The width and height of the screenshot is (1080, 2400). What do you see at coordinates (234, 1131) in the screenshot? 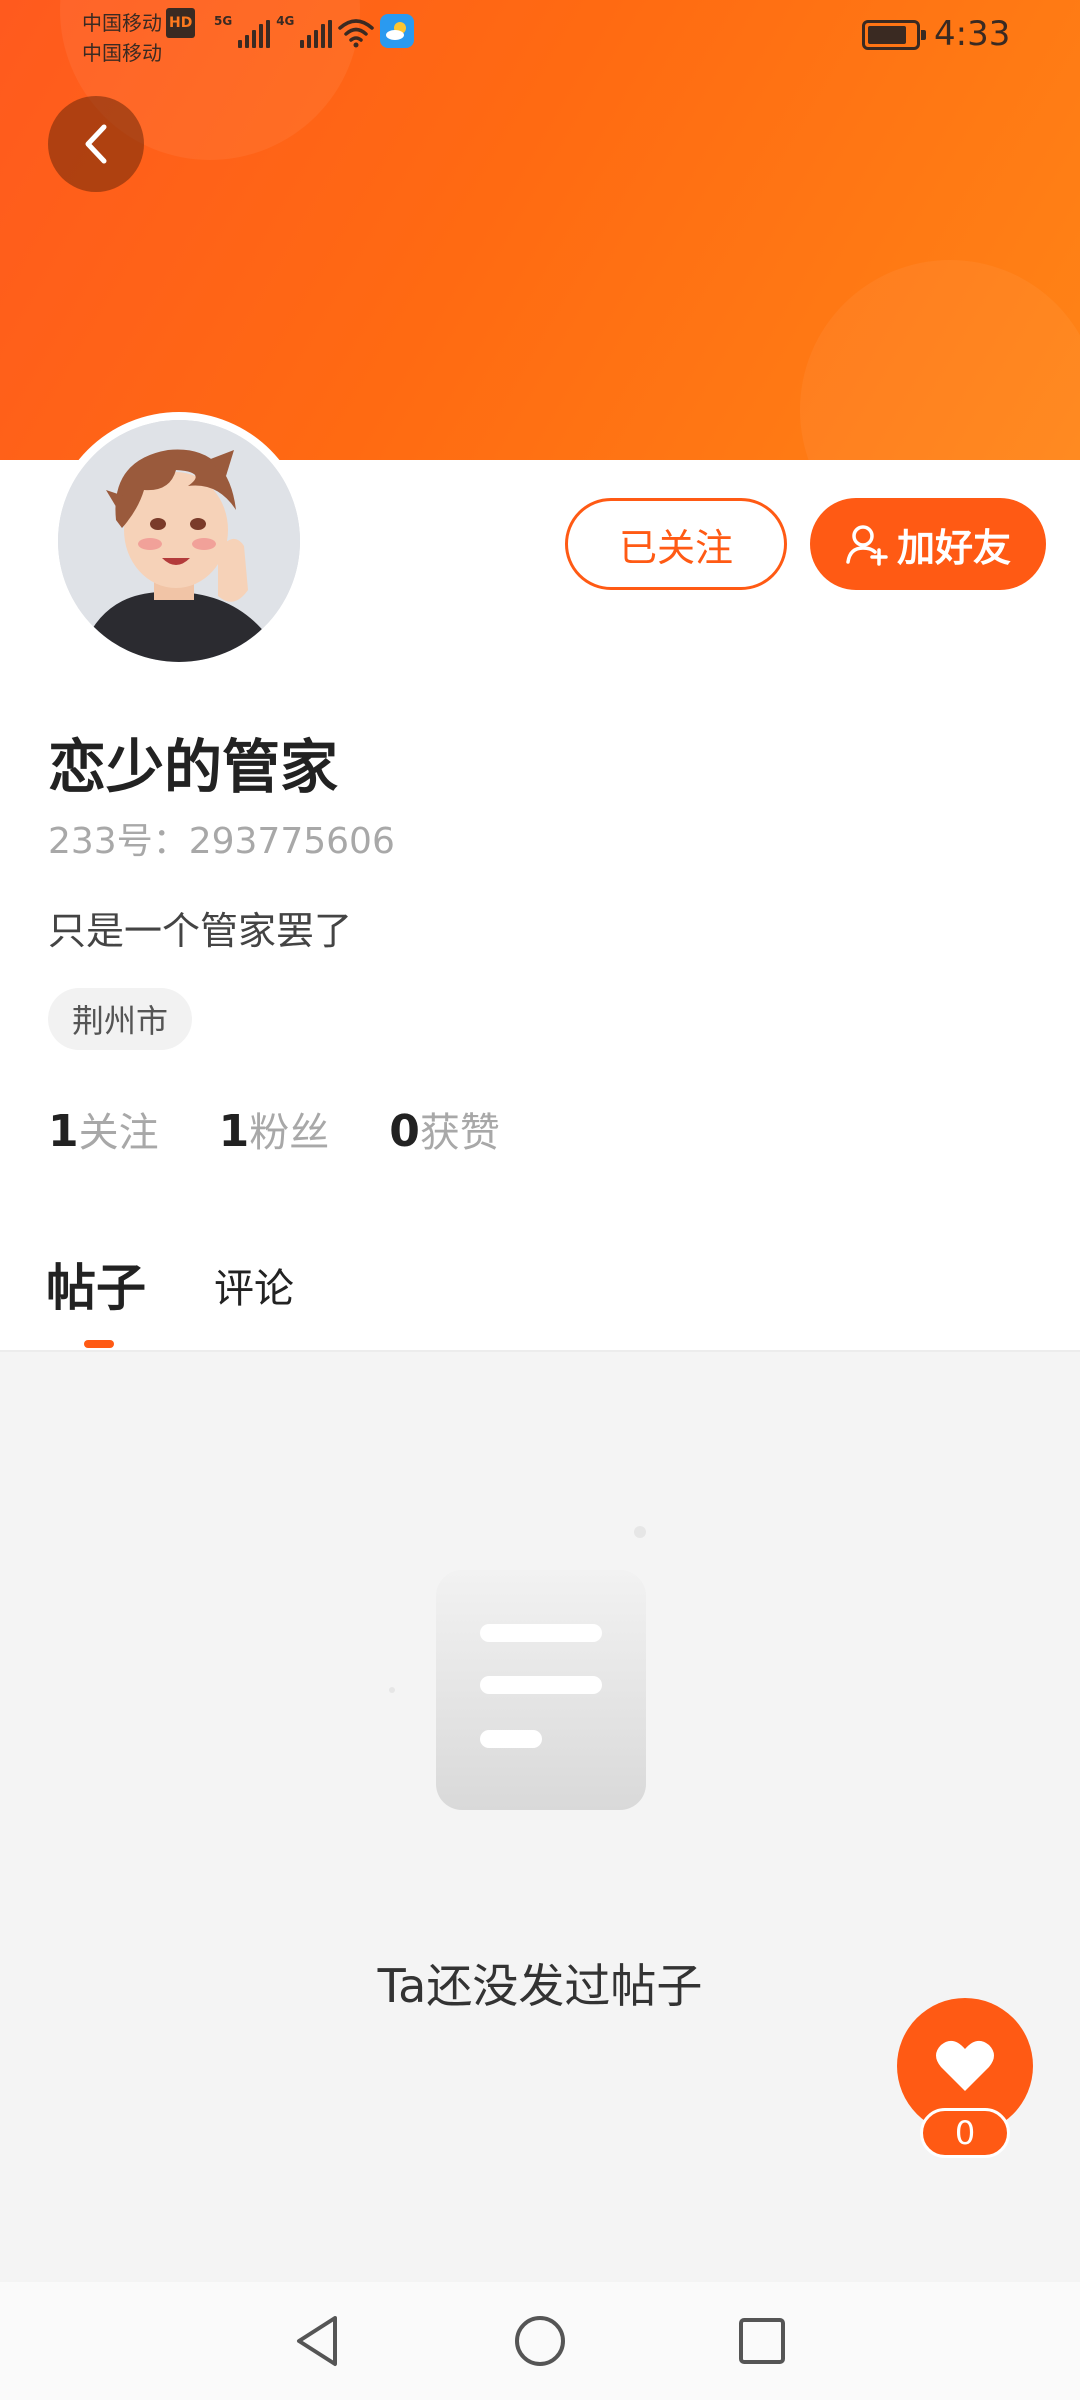
I see `stat-followers-count: 1` at bounding box center [234, 1131].